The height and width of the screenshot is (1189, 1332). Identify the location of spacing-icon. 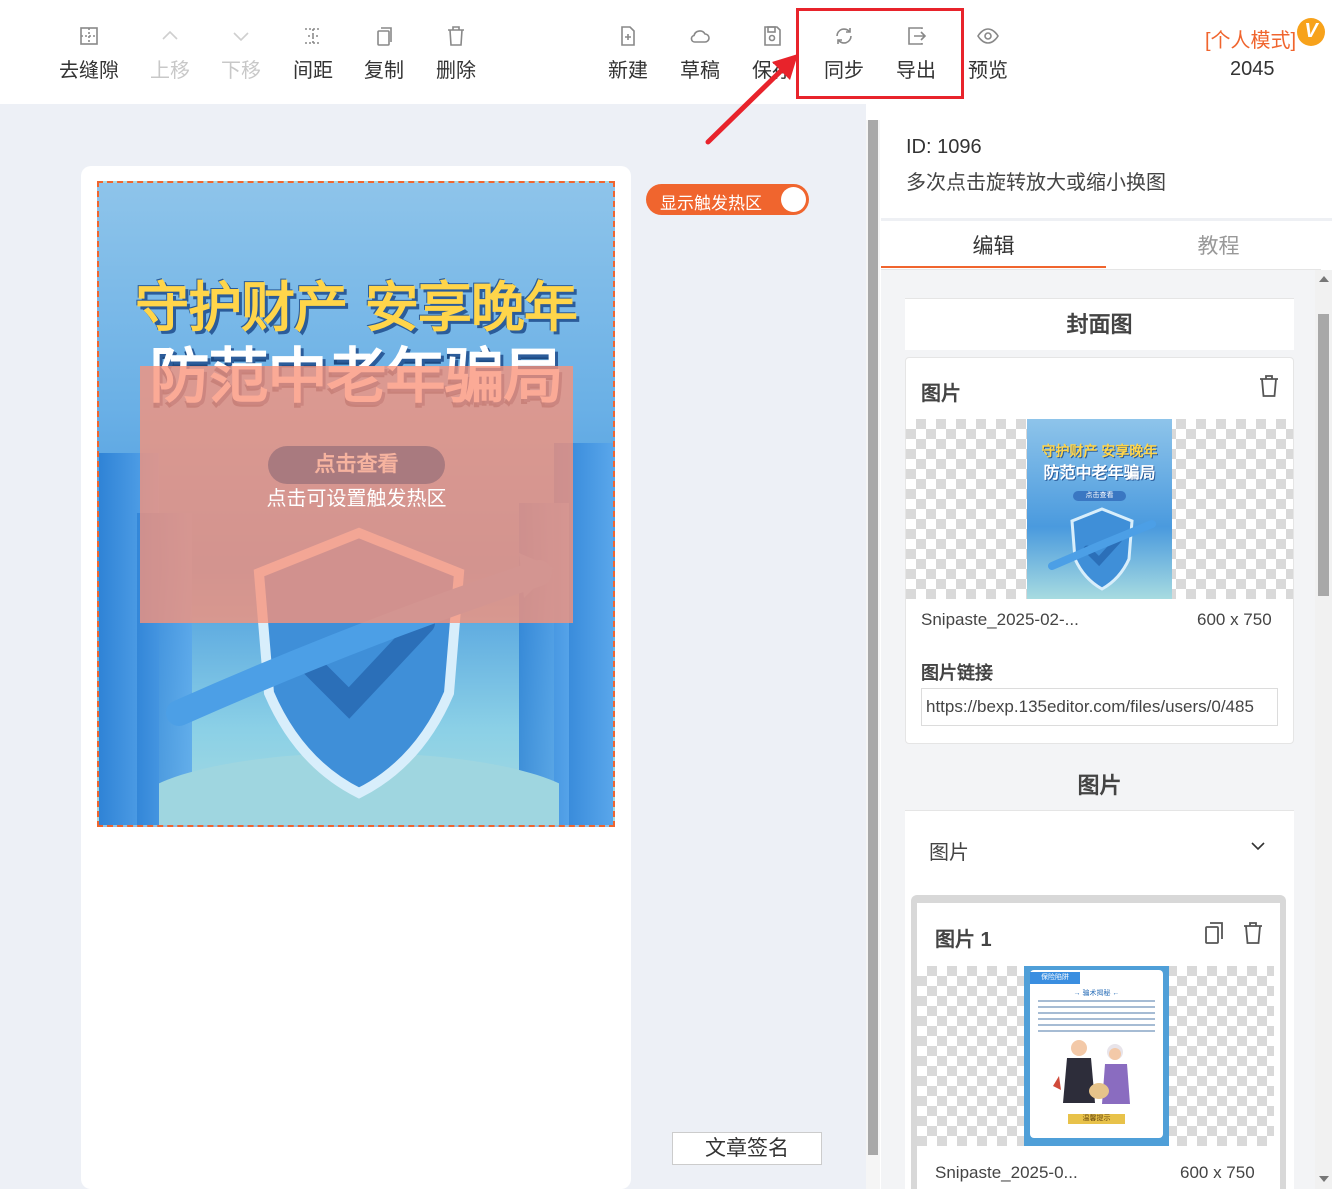
(313, 36).